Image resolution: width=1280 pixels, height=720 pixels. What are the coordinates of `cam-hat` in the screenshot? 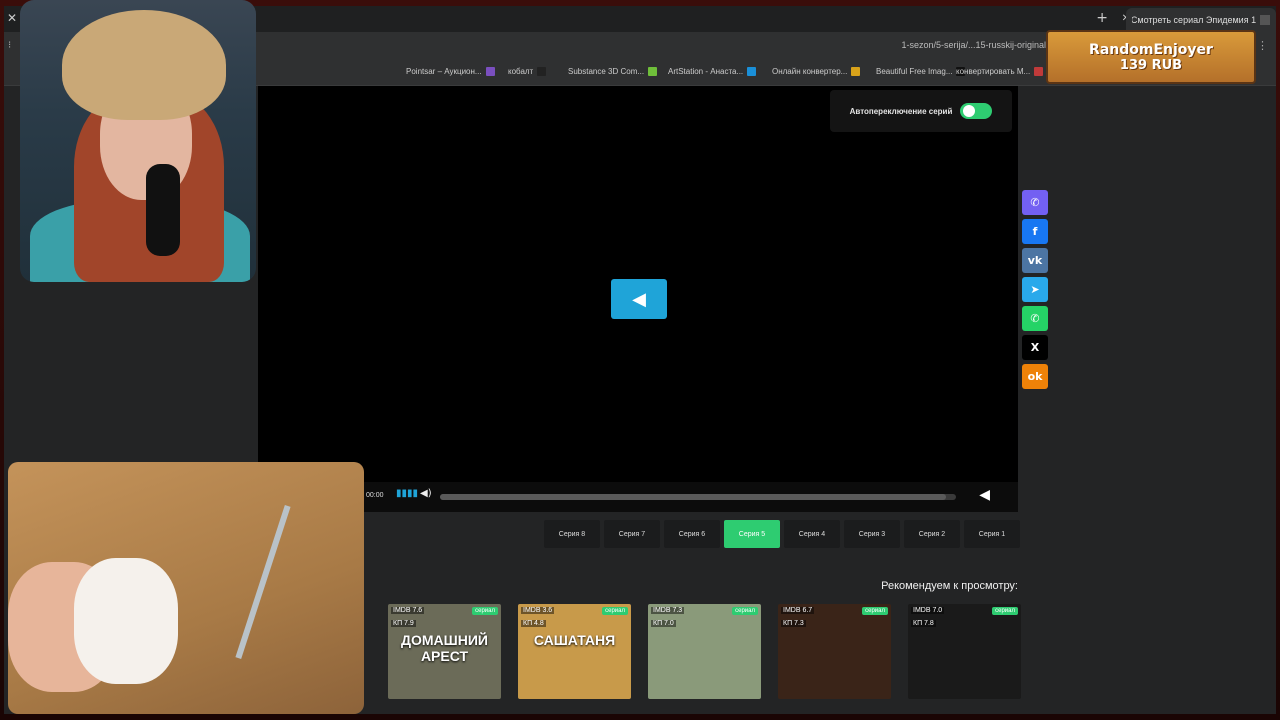 It's located at (144, 65).